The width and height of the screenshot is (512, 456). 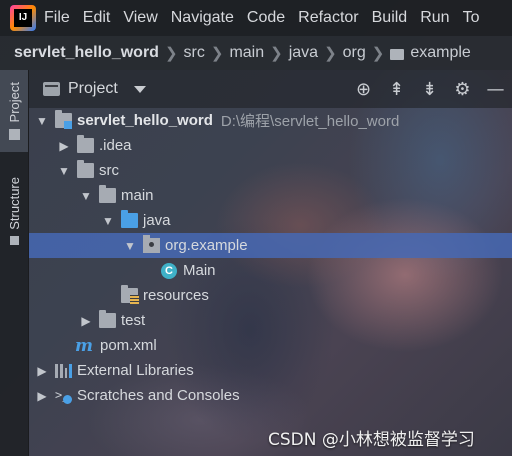 I want to click on resources-folder-icon, so click(x=130, y=294).